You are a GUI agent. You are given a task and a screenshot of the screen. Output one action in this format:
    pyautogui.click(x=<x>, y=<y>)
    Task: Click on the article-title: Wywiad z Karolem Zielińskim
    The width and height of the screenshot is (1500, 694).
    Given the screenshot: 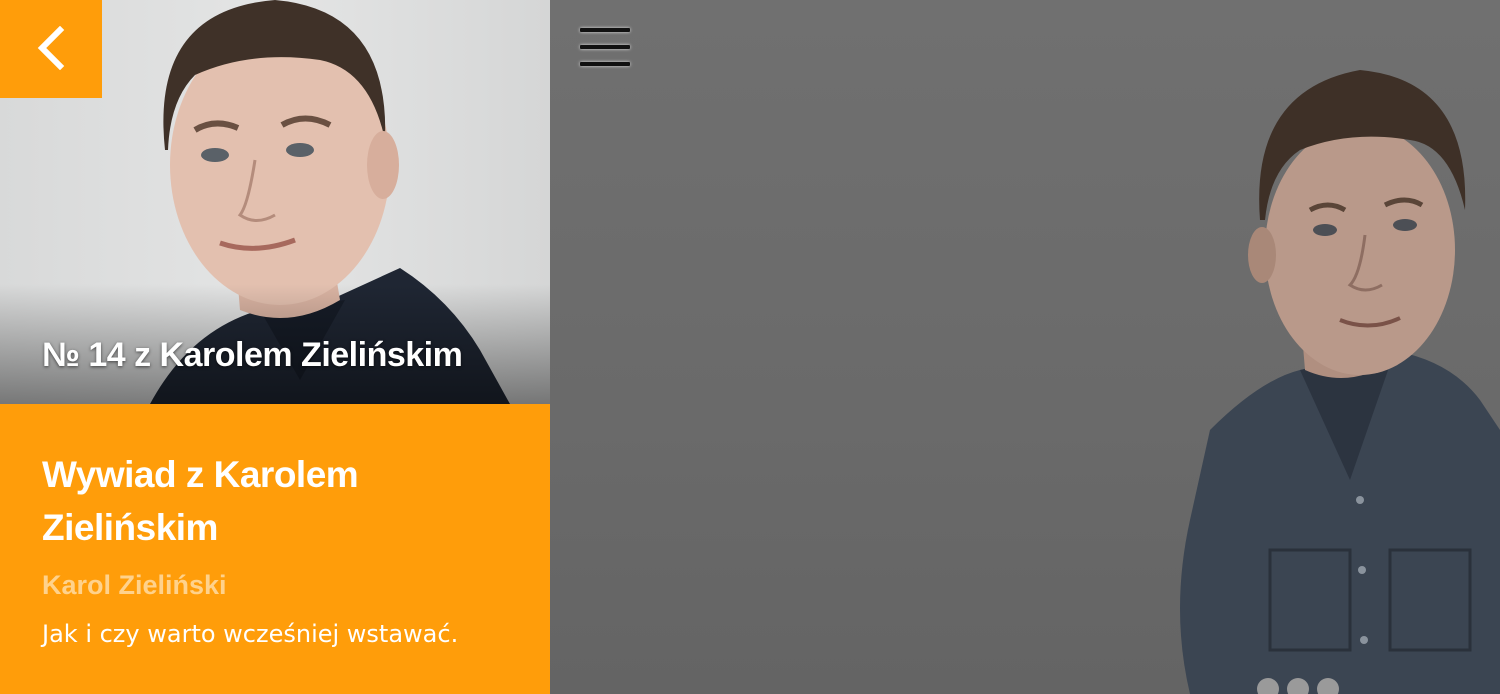 What is the action you would take?
    pyautogui.click(x=252, y=501)
    